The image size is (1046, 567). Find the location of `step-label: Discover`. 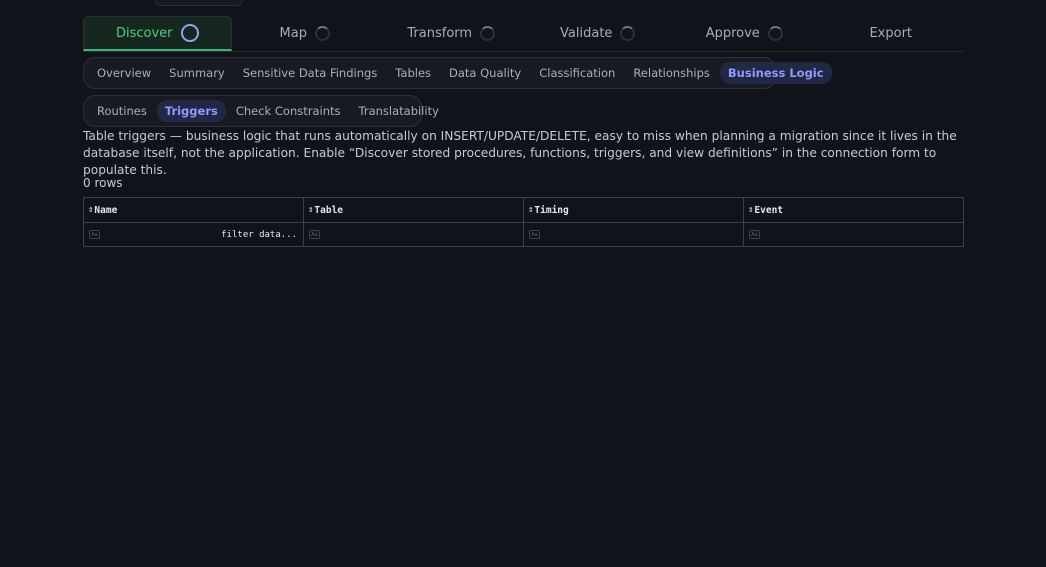

step-label: Discover is located at coordinates (144, 33).